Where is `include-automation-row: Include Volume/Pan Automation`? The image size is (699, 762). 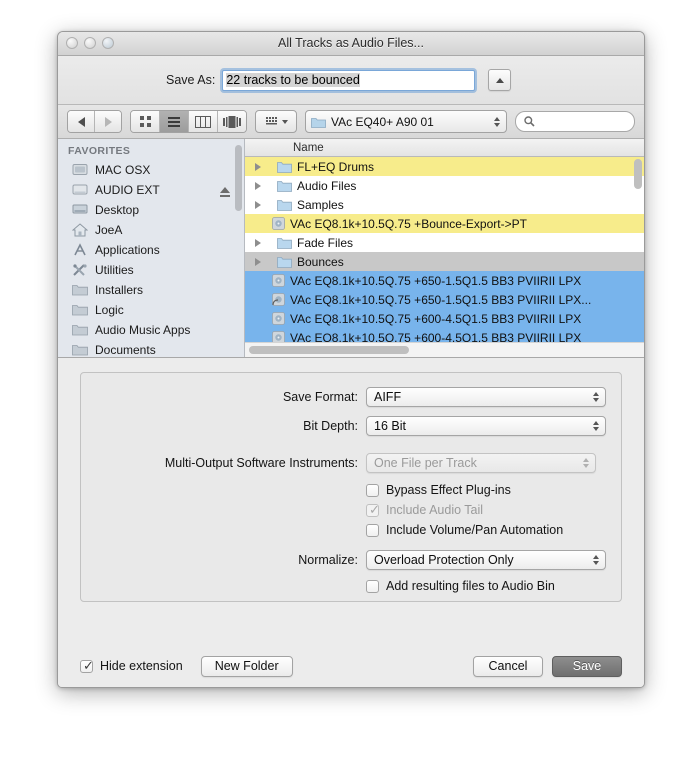
include-automation-row: Include Volume/Pan Automation is located at coordinates (351, 530).